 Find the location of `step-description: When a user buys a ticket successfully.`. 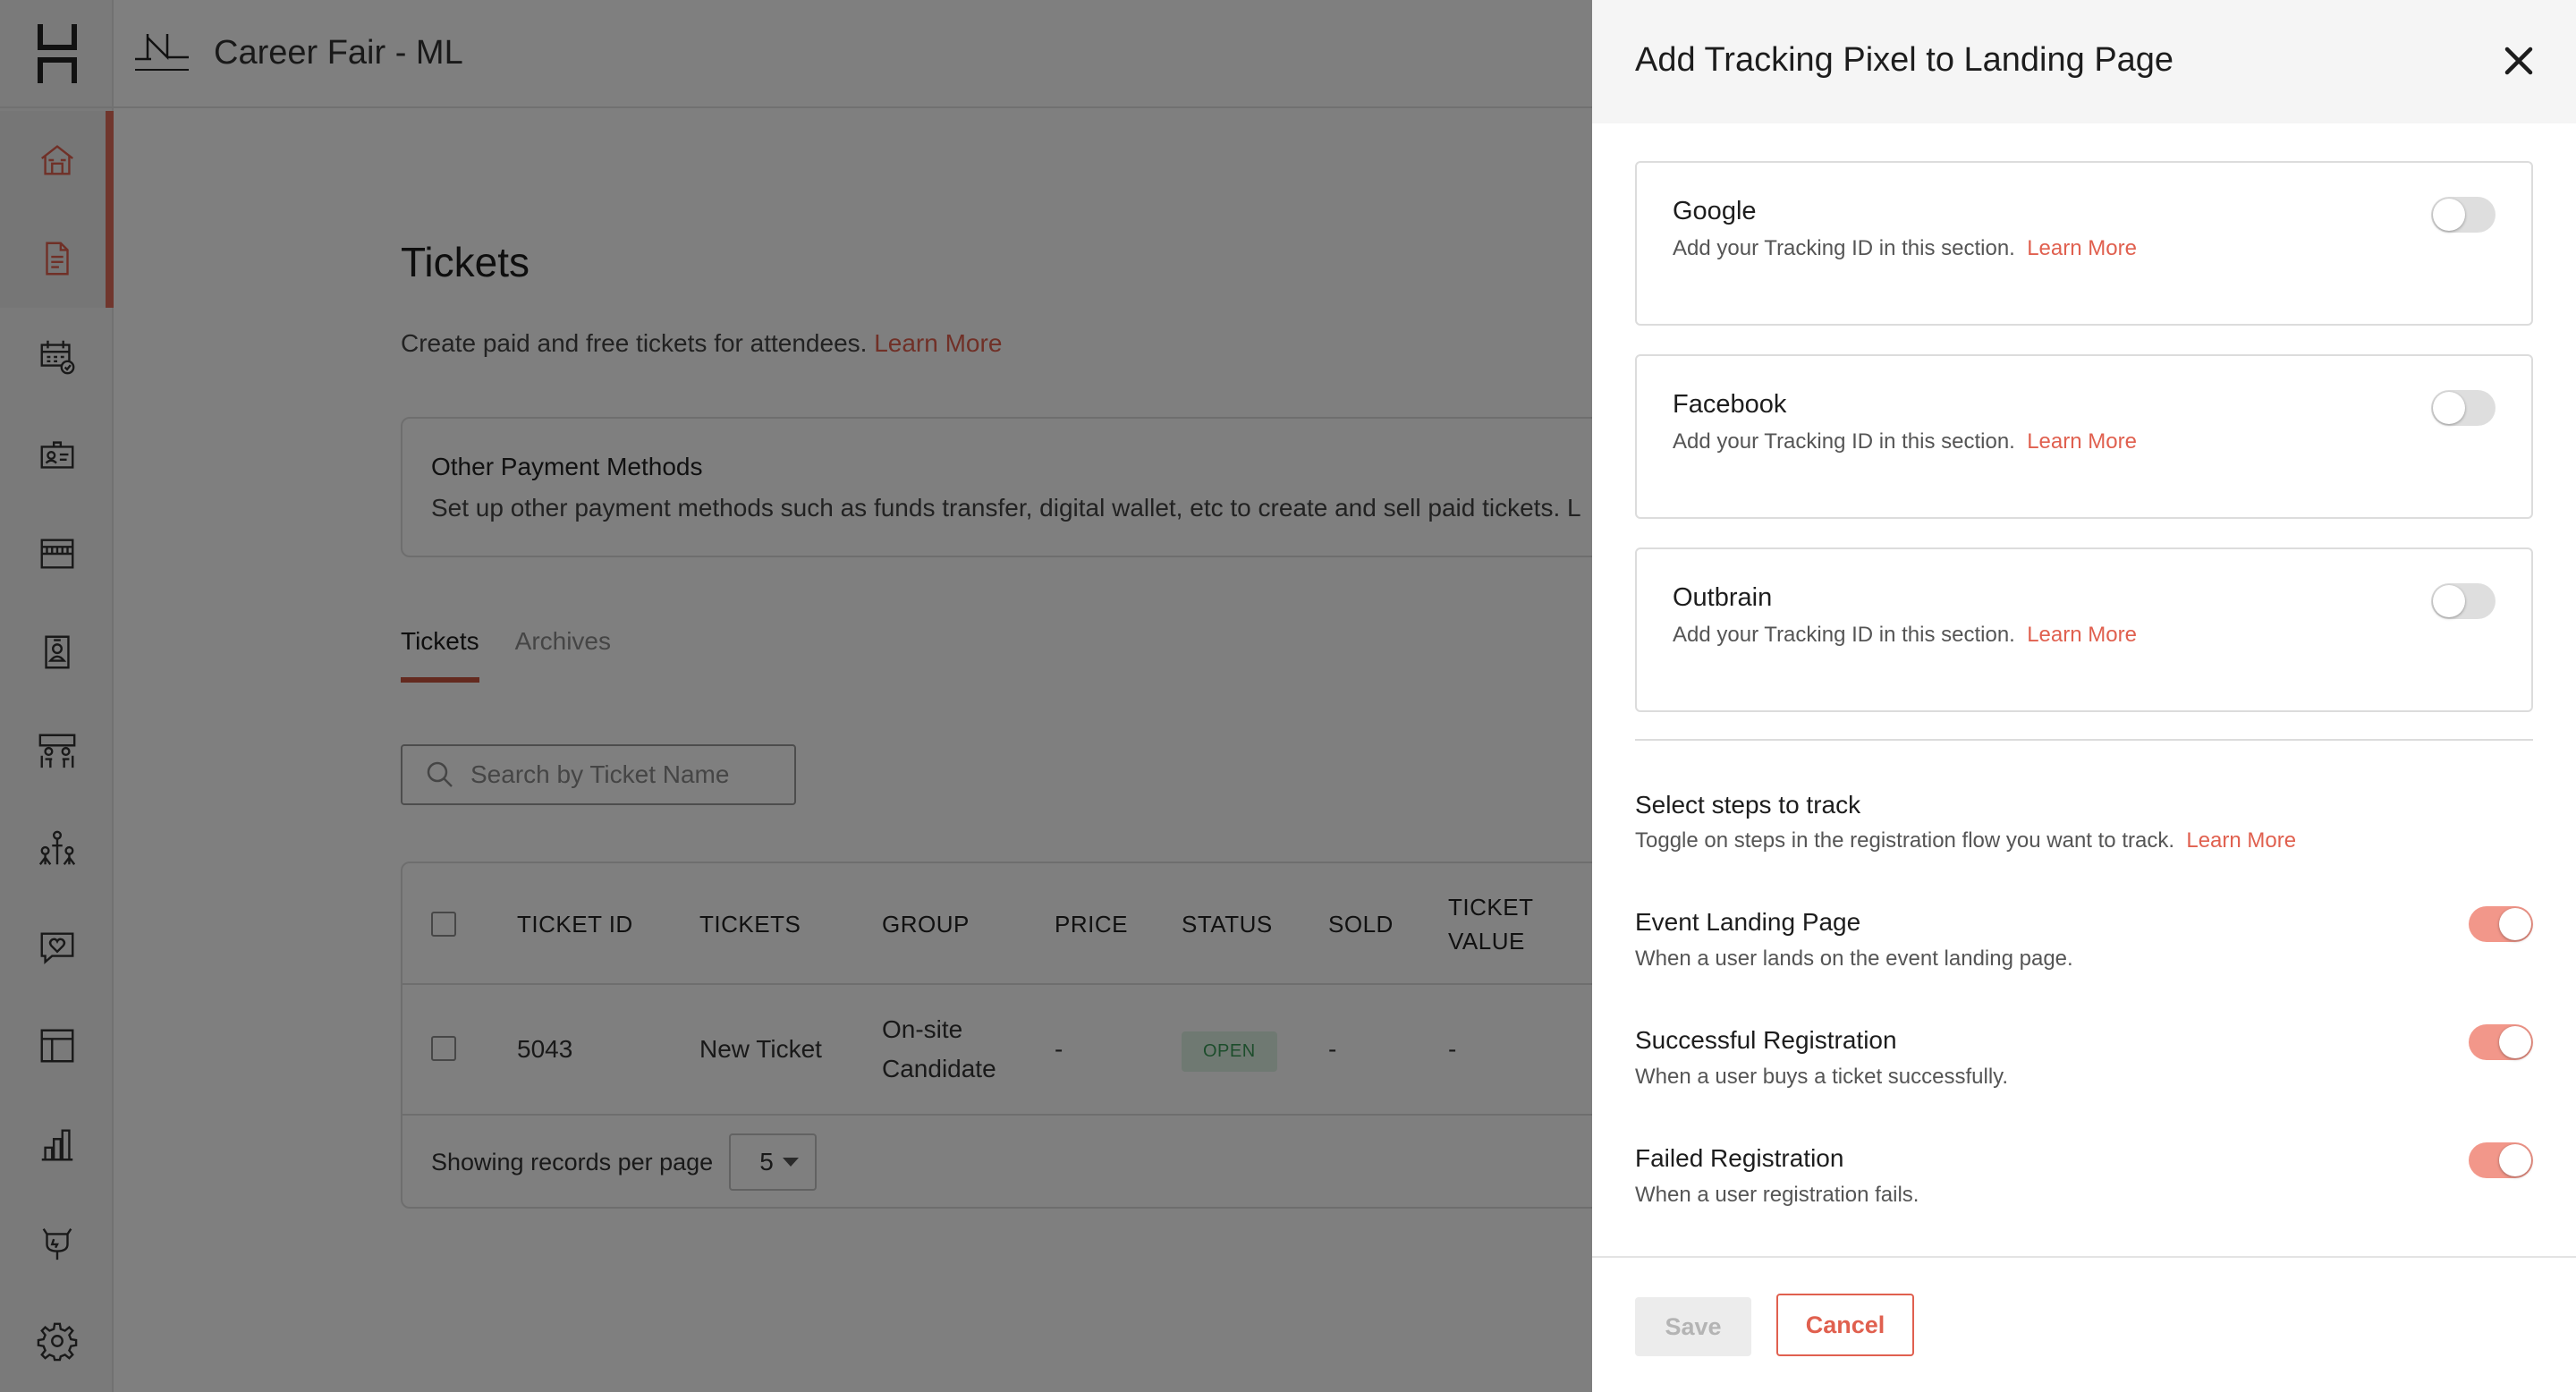

step-description: When a user buys a ticket successfully. is located at coordinates (1822, 1077).